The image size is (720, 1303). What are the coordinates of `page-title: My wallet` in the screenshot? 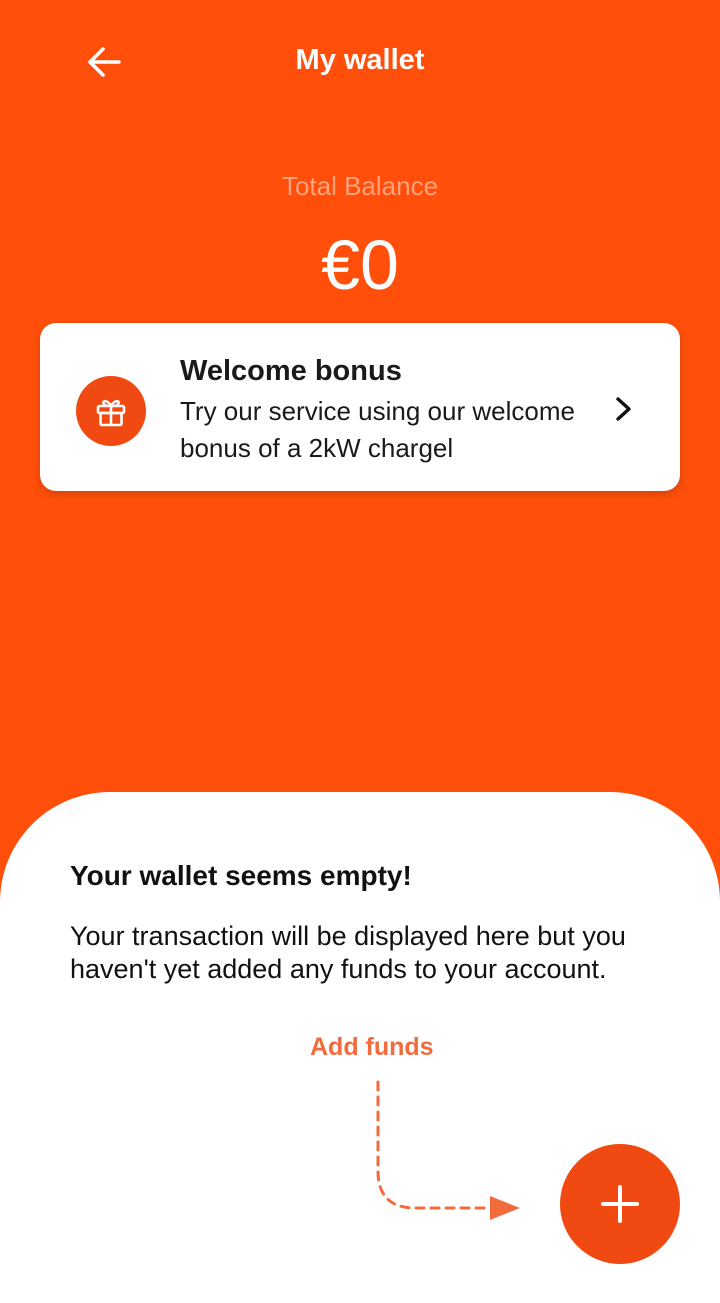 It's located at (360, 60).